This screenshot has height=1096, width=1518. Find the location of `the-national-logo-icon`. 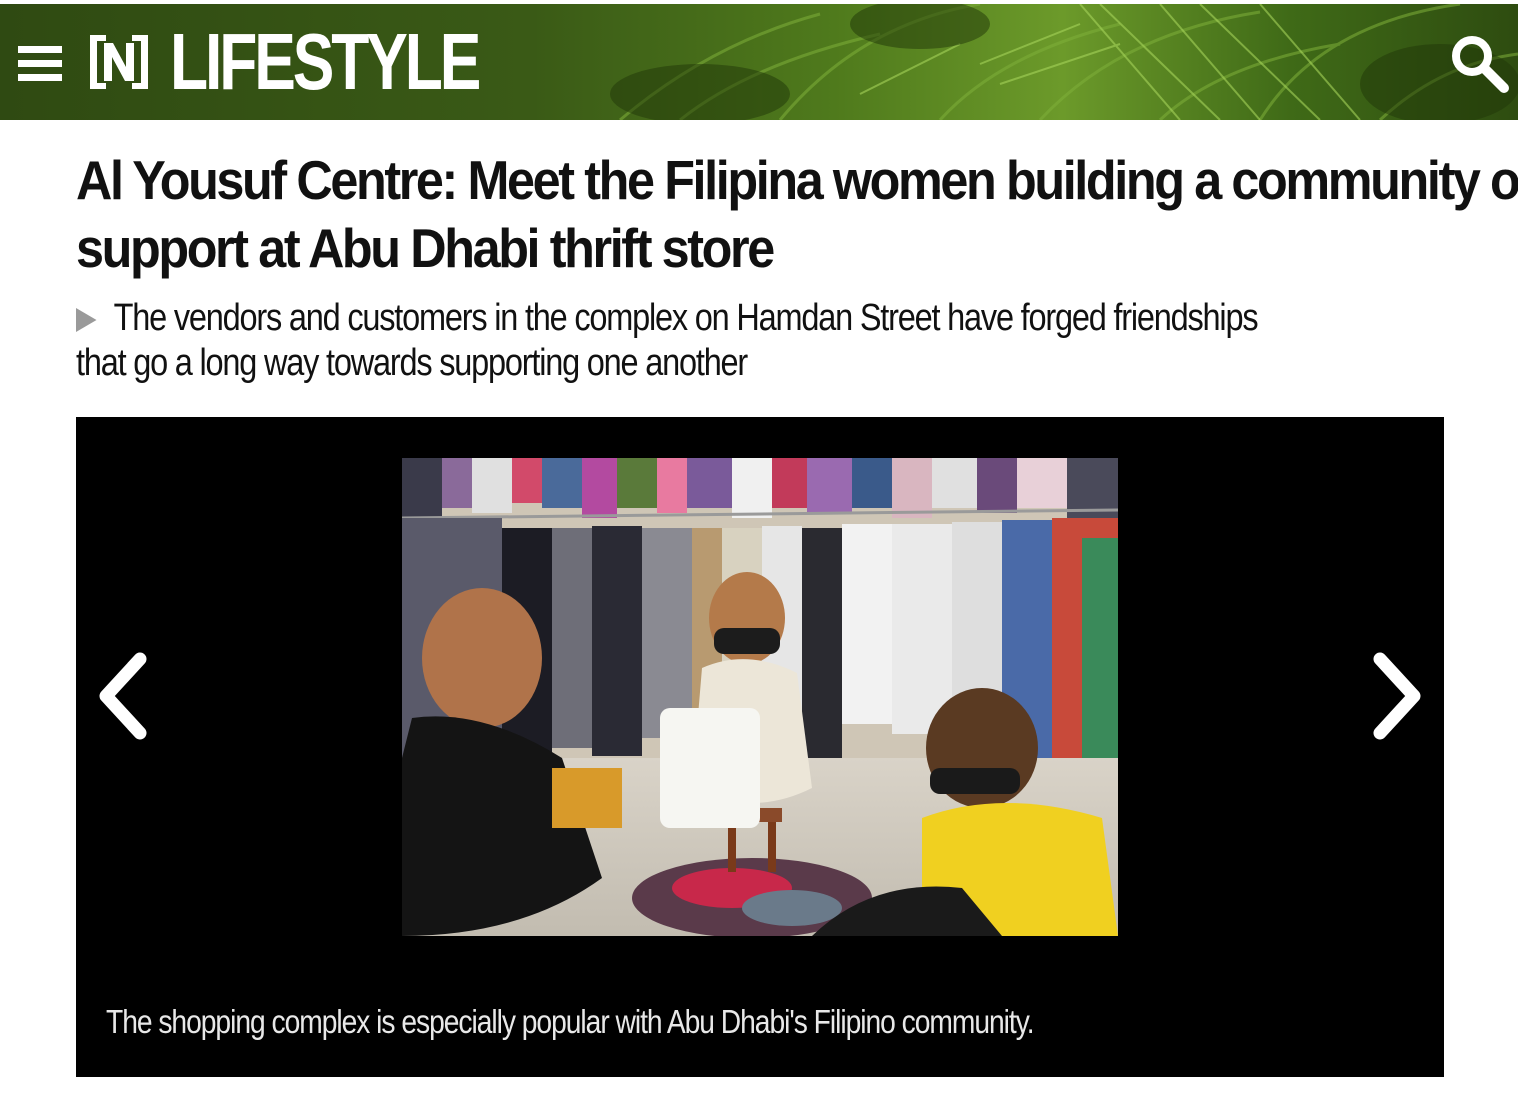

the-national-logo-icon is located at coordinates (119, 62).